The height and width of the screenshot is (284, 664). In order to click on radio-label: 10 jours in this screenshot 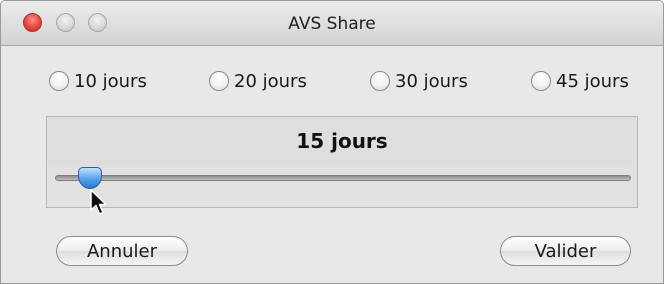, I will do `click(110, 81)`.